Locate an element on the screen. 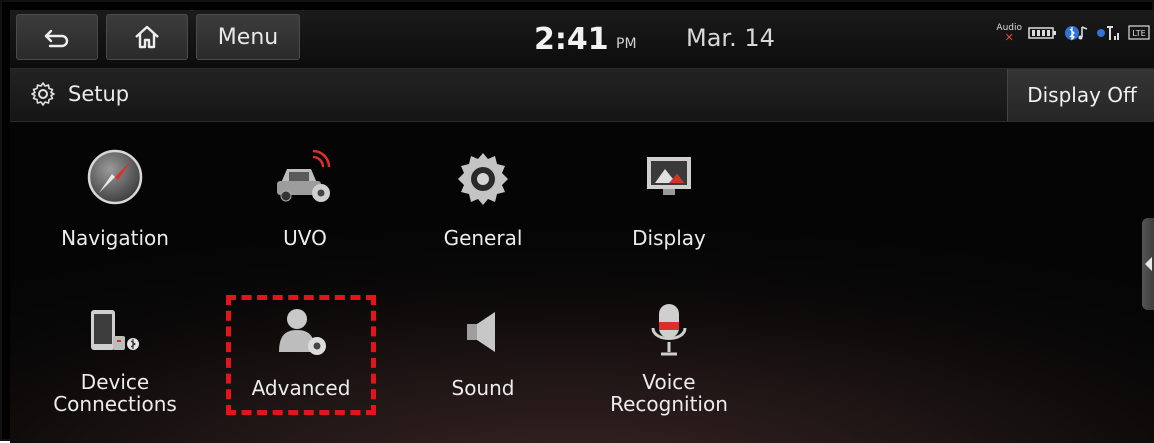 The height and width of the screenshot is (443, 1154). sound-button: Sound is located at coordinates (483, 360).